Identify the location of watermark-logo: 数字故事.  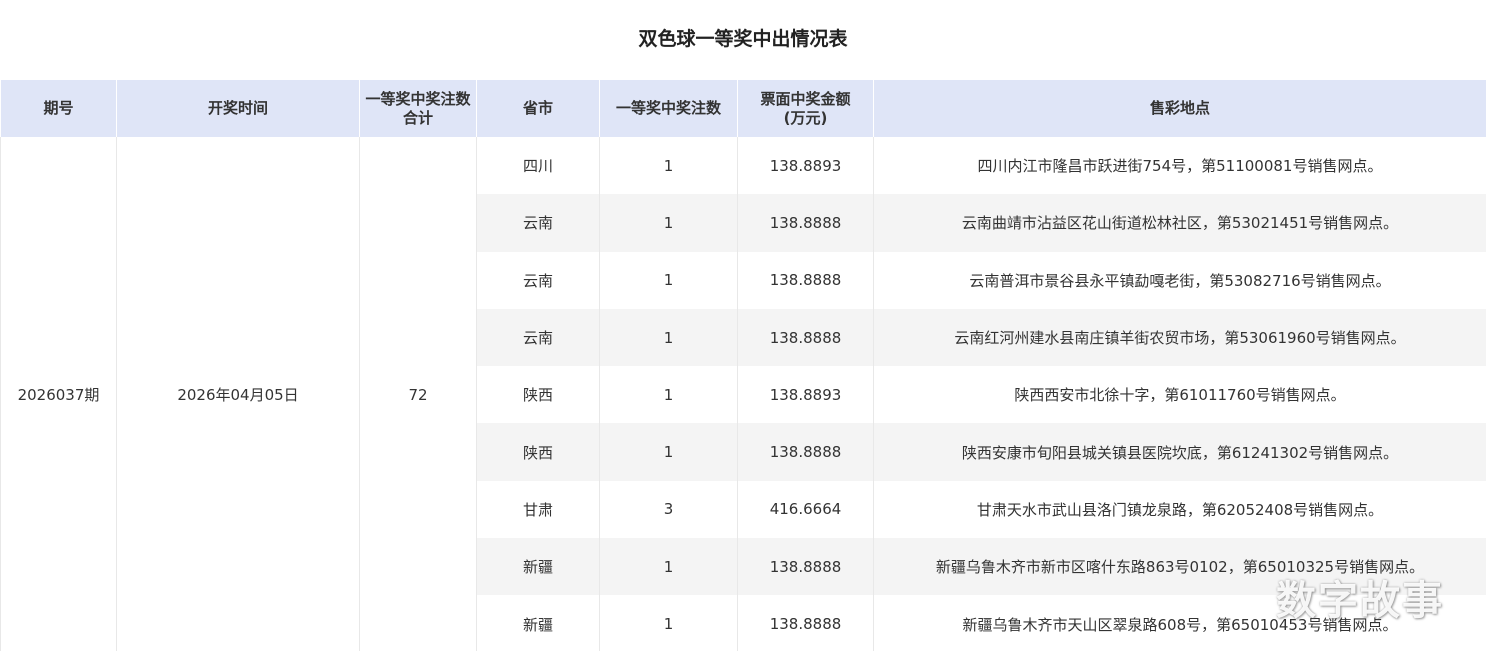
(1360, 601).